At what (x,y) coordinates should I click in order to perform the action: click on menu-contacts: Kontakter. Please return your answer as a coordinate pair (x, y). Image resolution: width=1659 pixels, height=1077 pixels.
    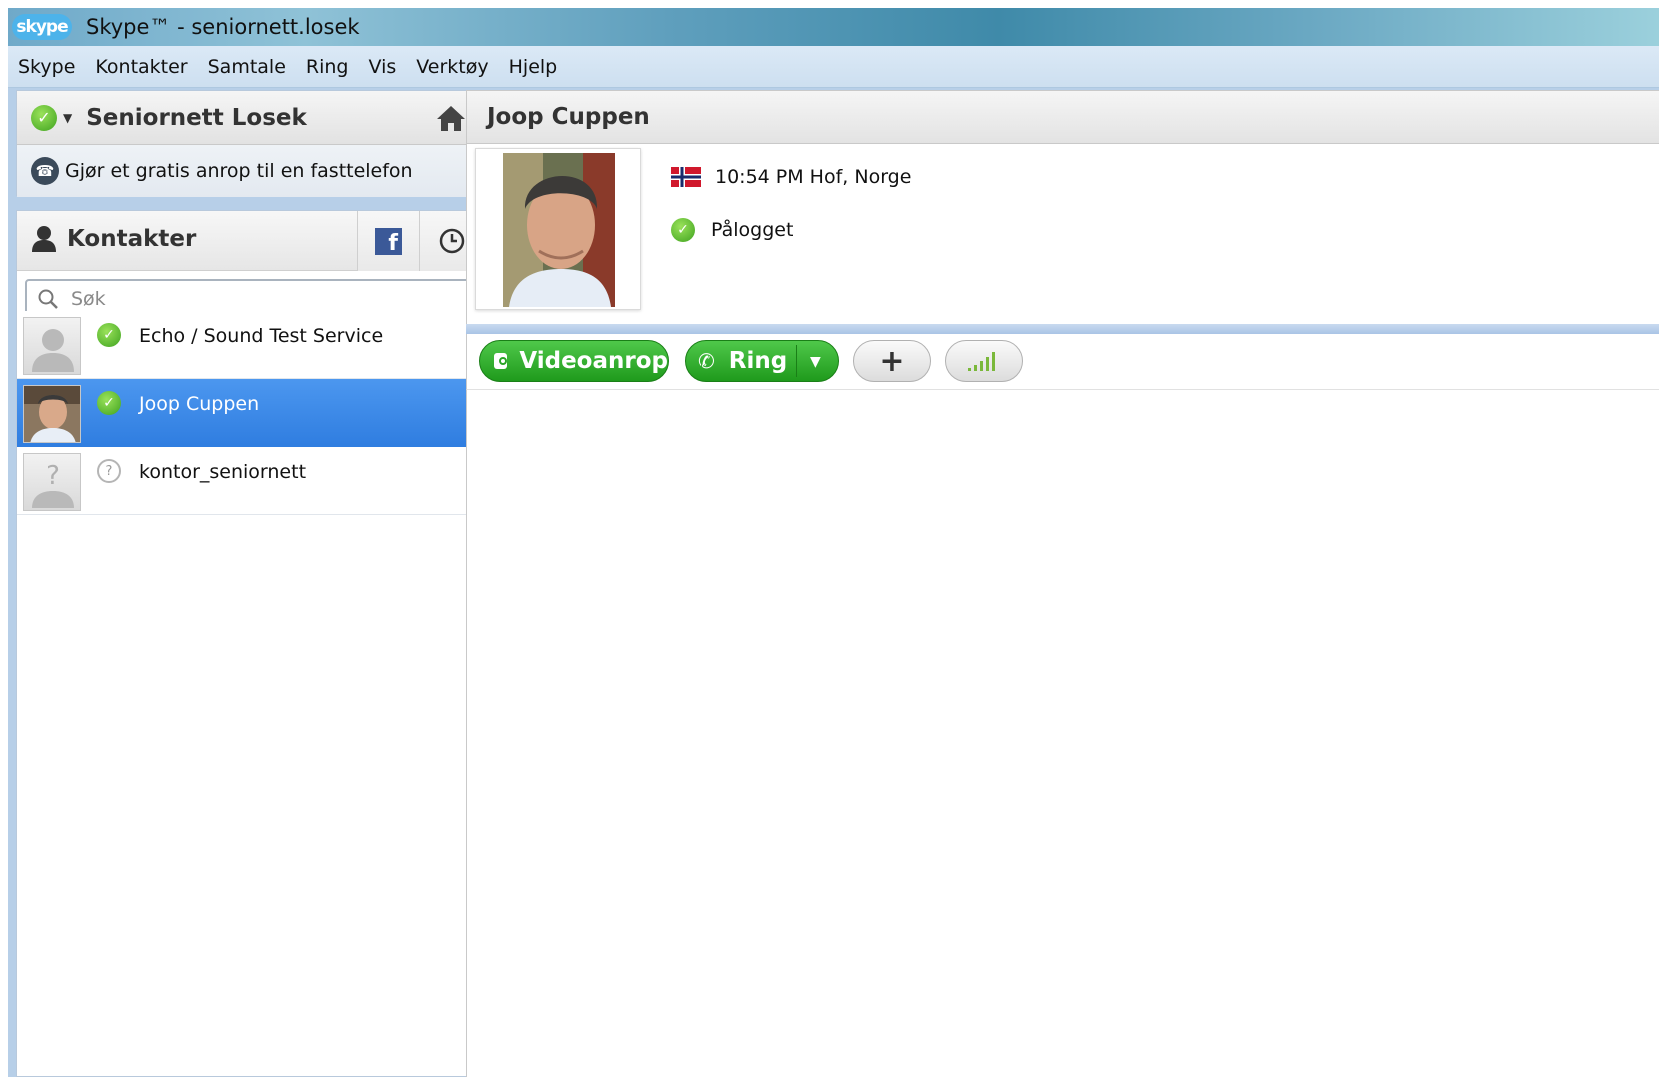
    Looking at the image, I should click on (141, 67).